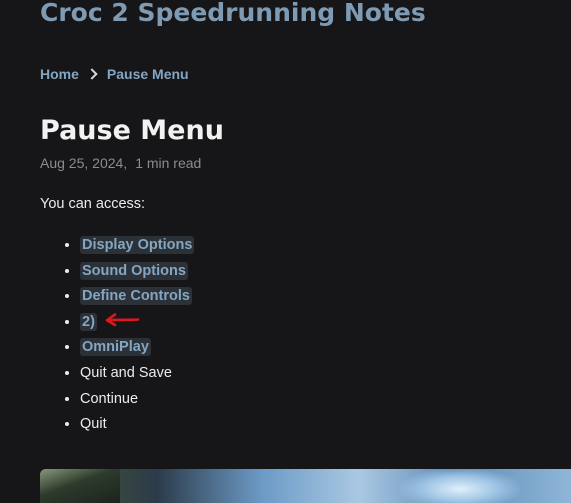 The width and height of the screenshot is (571, 503). I want to click on list-item: Sound Options, so click(137, 274).